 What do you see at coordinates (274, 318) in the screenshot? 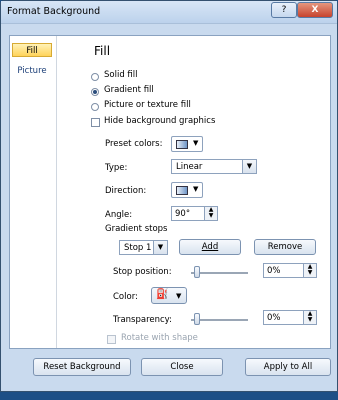
I see `transparency-value: 0%` at bounding box center [274, 318].